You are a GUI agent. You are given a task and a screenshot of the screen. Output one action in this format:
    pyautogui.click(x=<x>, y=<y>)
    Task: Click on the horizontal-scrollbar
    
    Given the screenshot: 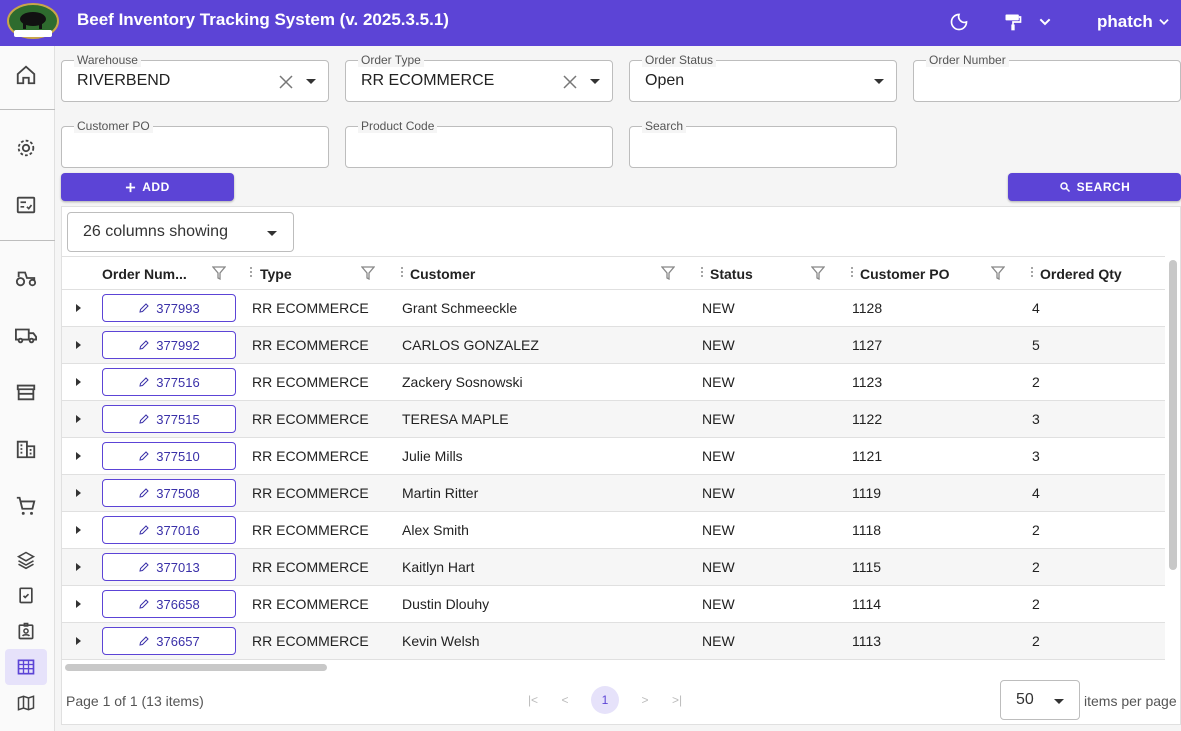 What is the action you would take?
    pyautogui.click(x=196, y=667)
    